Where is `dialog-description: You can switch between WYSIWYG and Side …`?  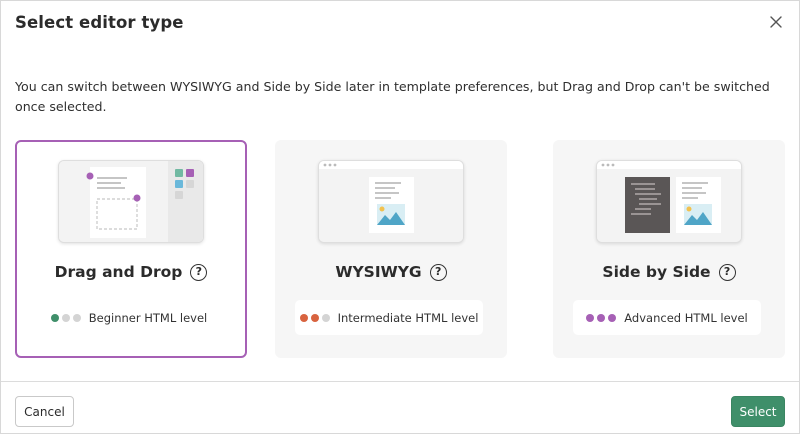 dialog-description: You can switch between WYSIWYG and Side … is located at coordinates (392, 96).